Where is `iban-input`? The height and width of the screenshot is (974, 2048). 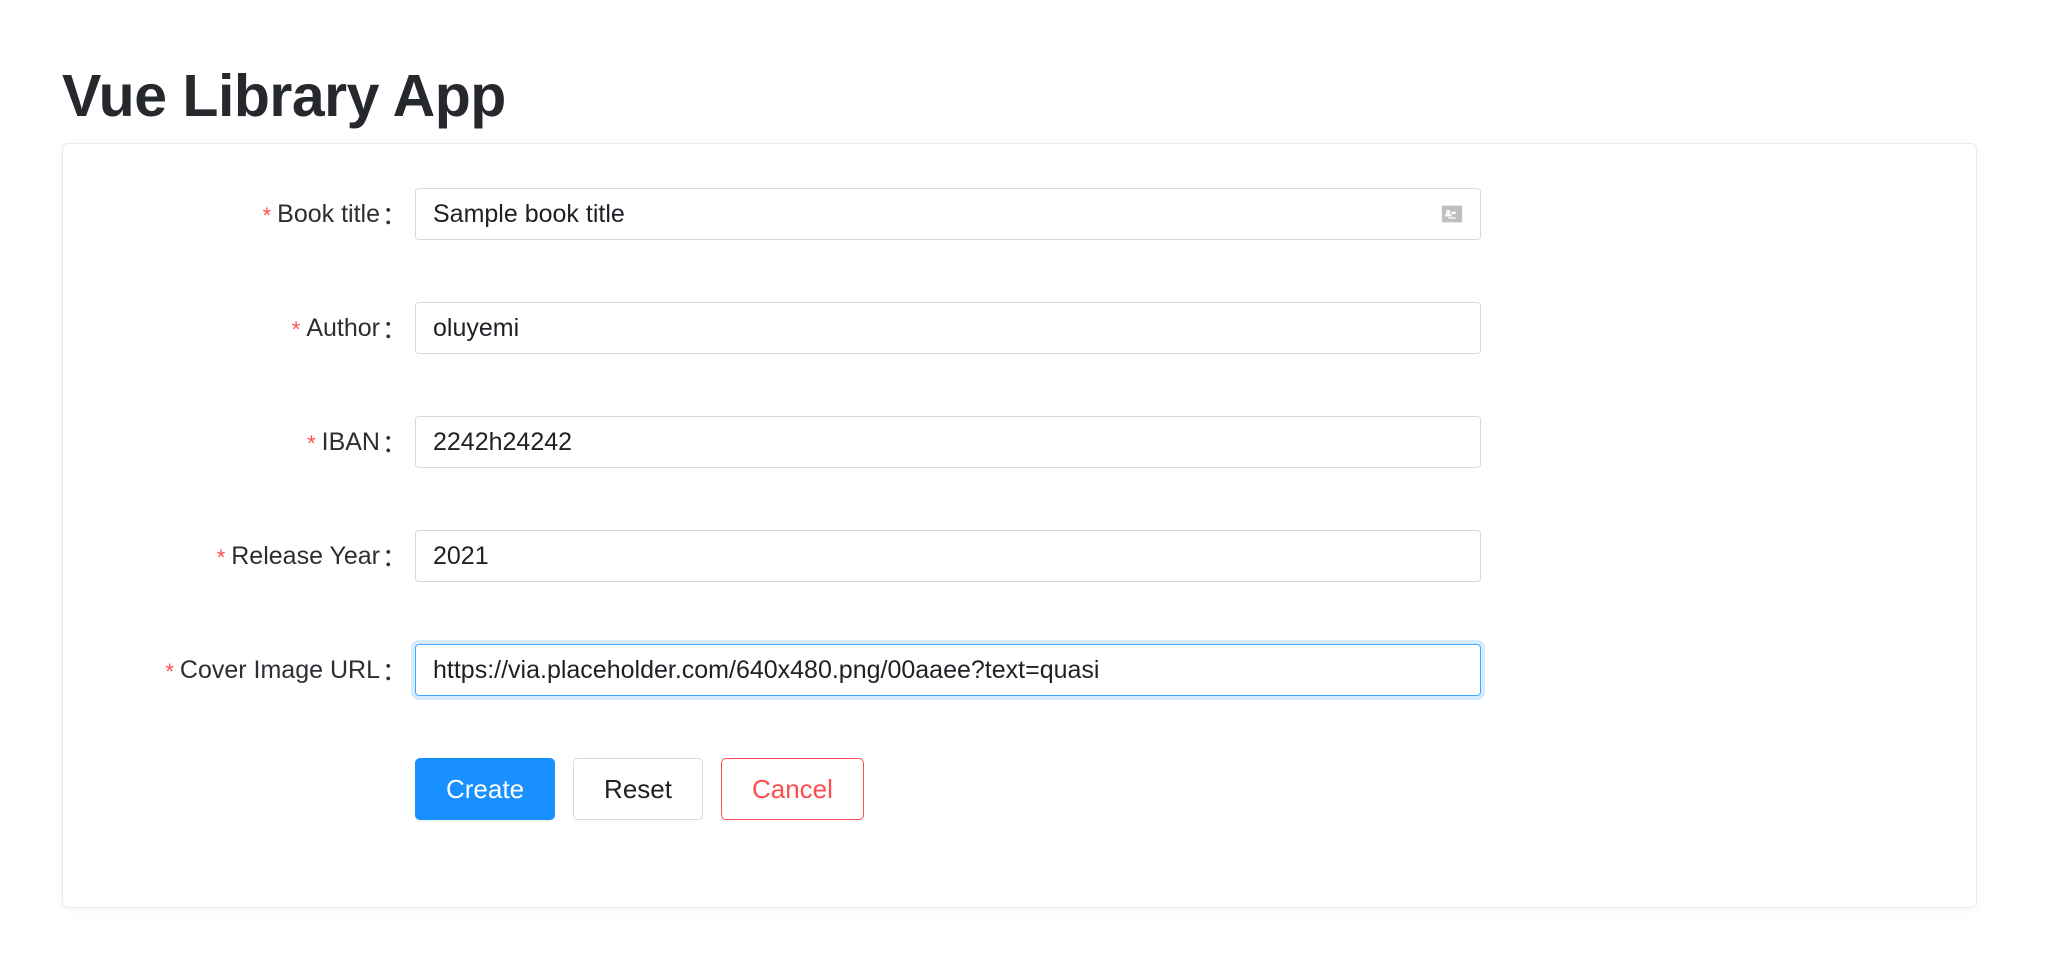
iban-input is located at coordinates (948, 442).